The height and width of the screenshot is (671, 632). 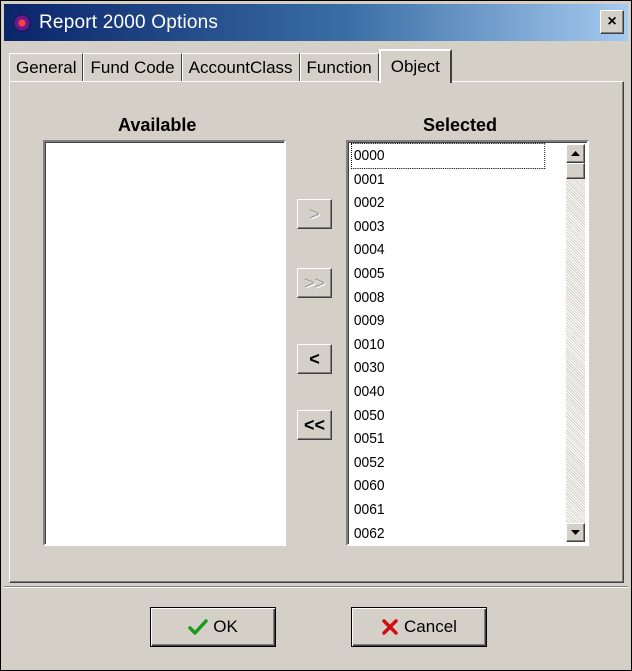 What do you see at coordinates (129, 22) in the screenshot?
I see `window-title: Report 2000 Options` at bounding box center [129, 22].